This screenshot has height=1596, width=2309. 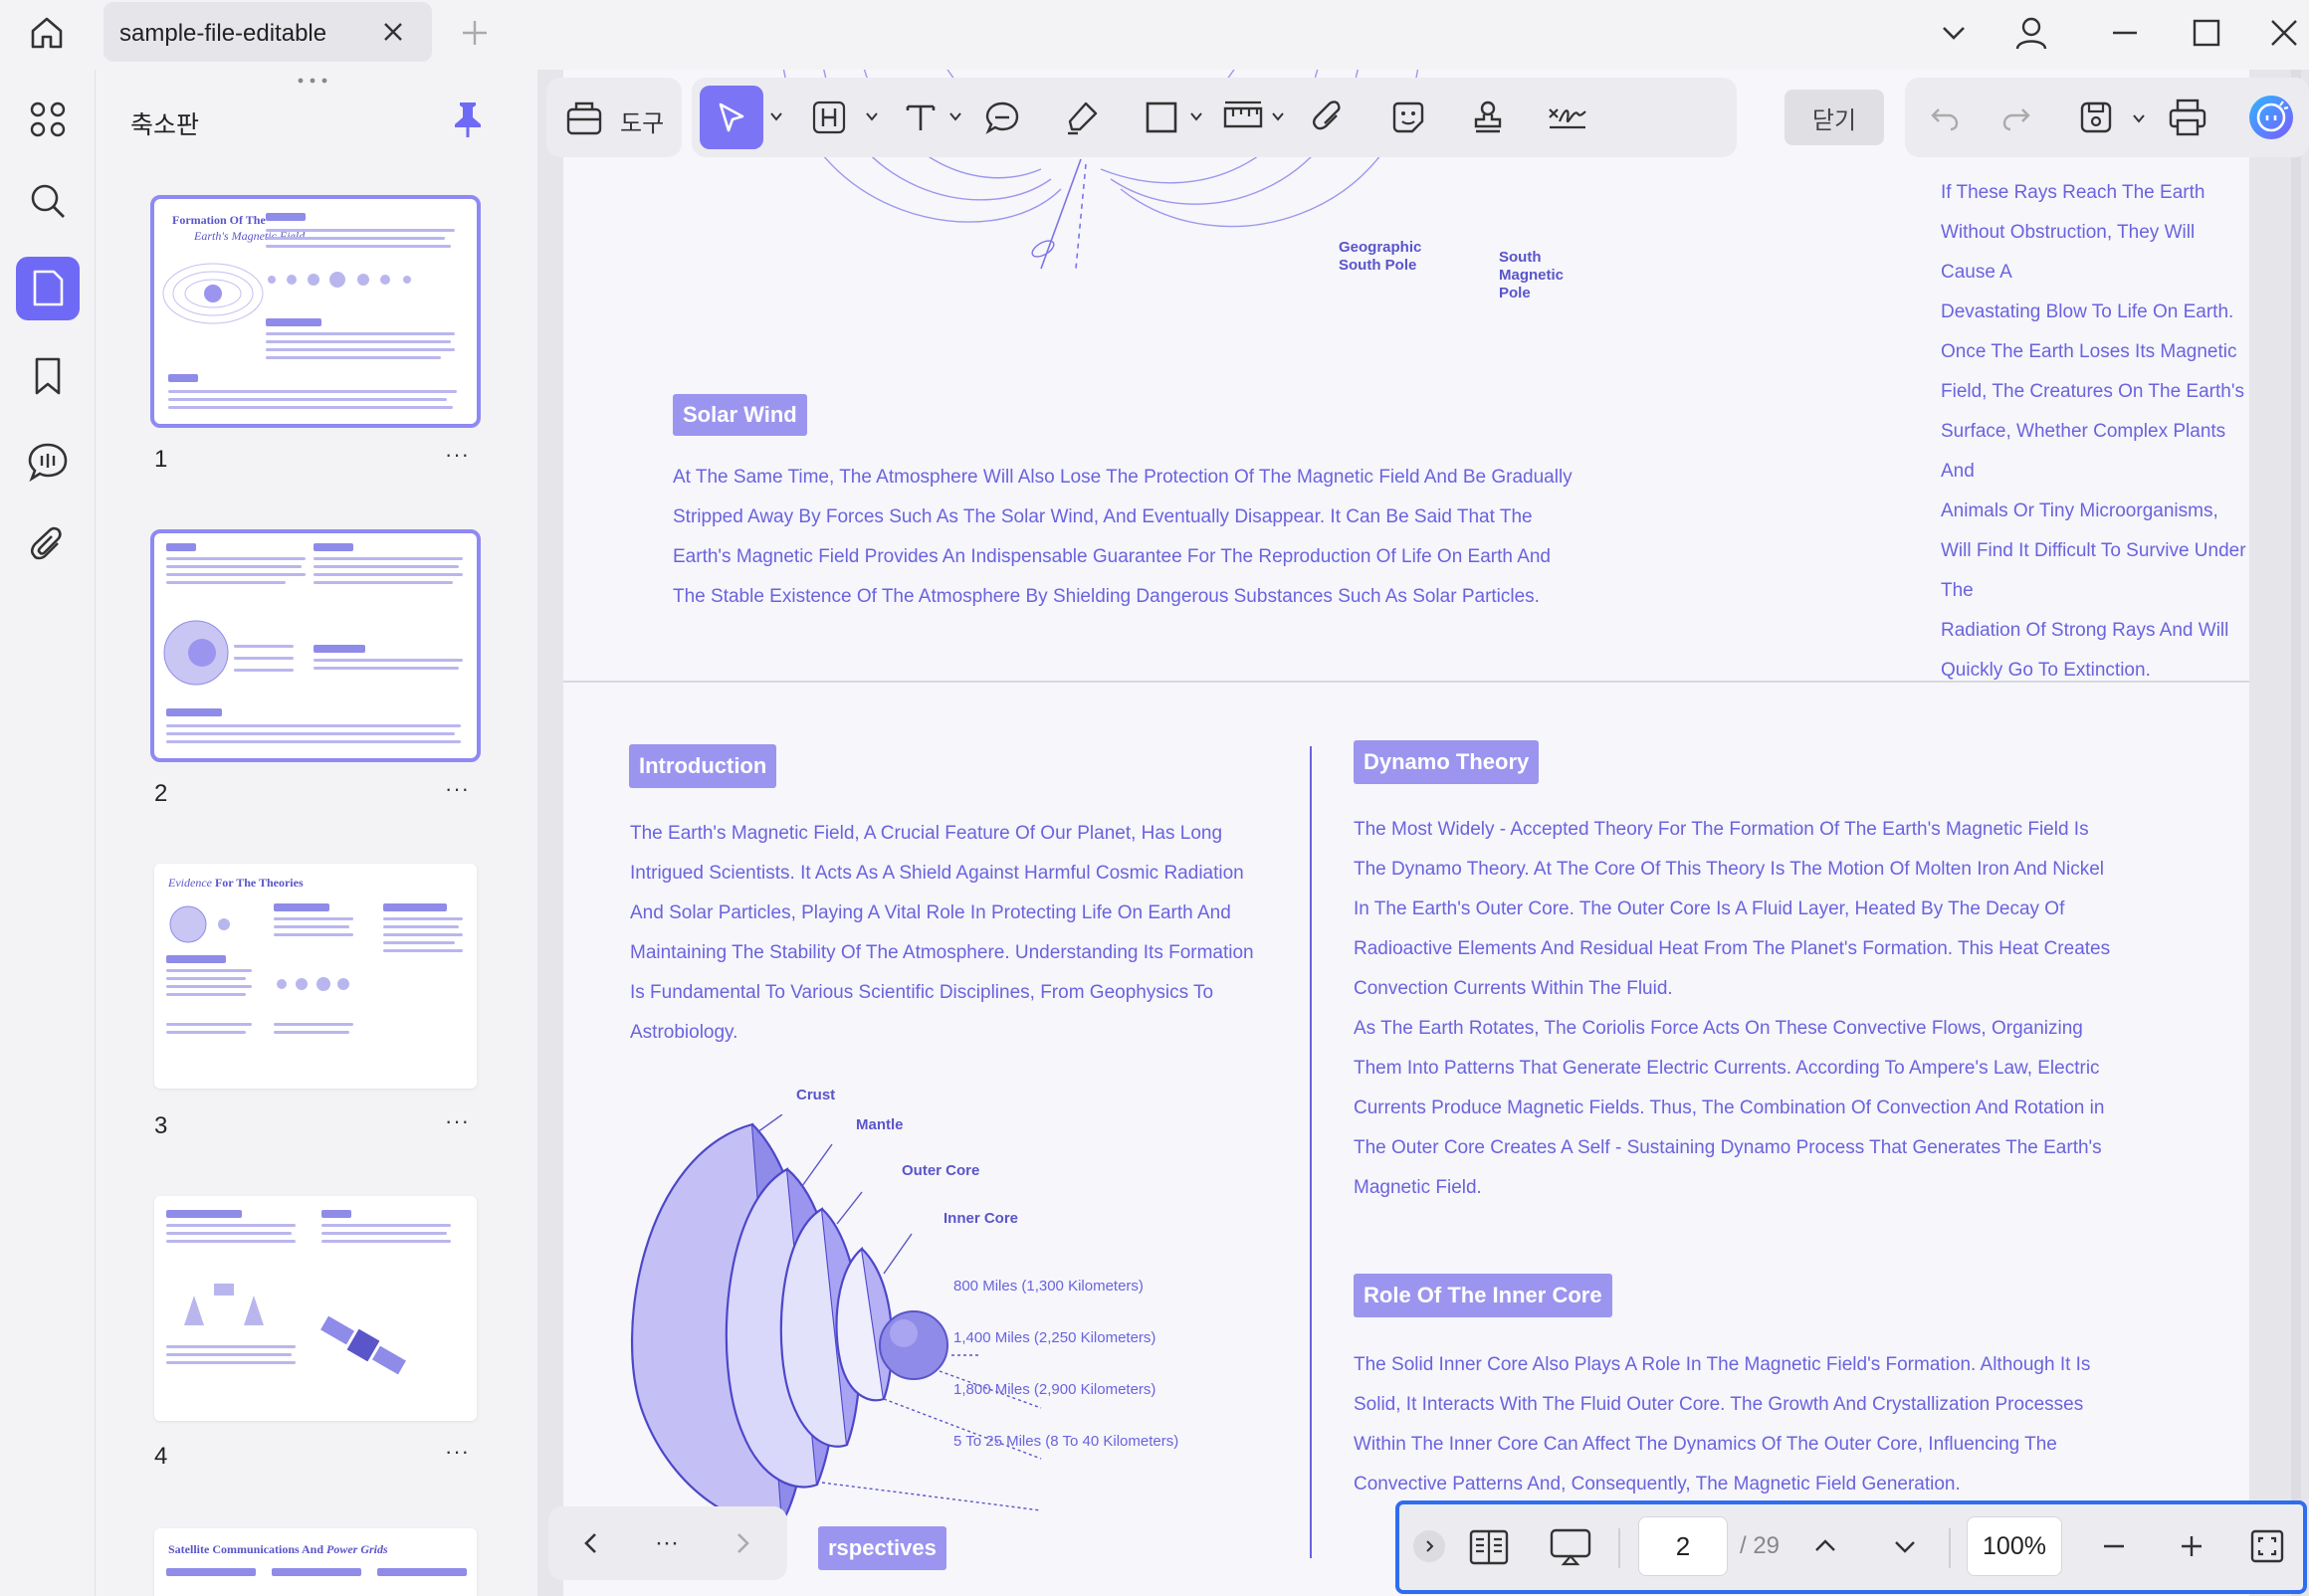 What do you see at coordinates (740, 415) in the screenshot?
I see `solar-wind-heading: Solar Wind` at bounding box center [740, 415].